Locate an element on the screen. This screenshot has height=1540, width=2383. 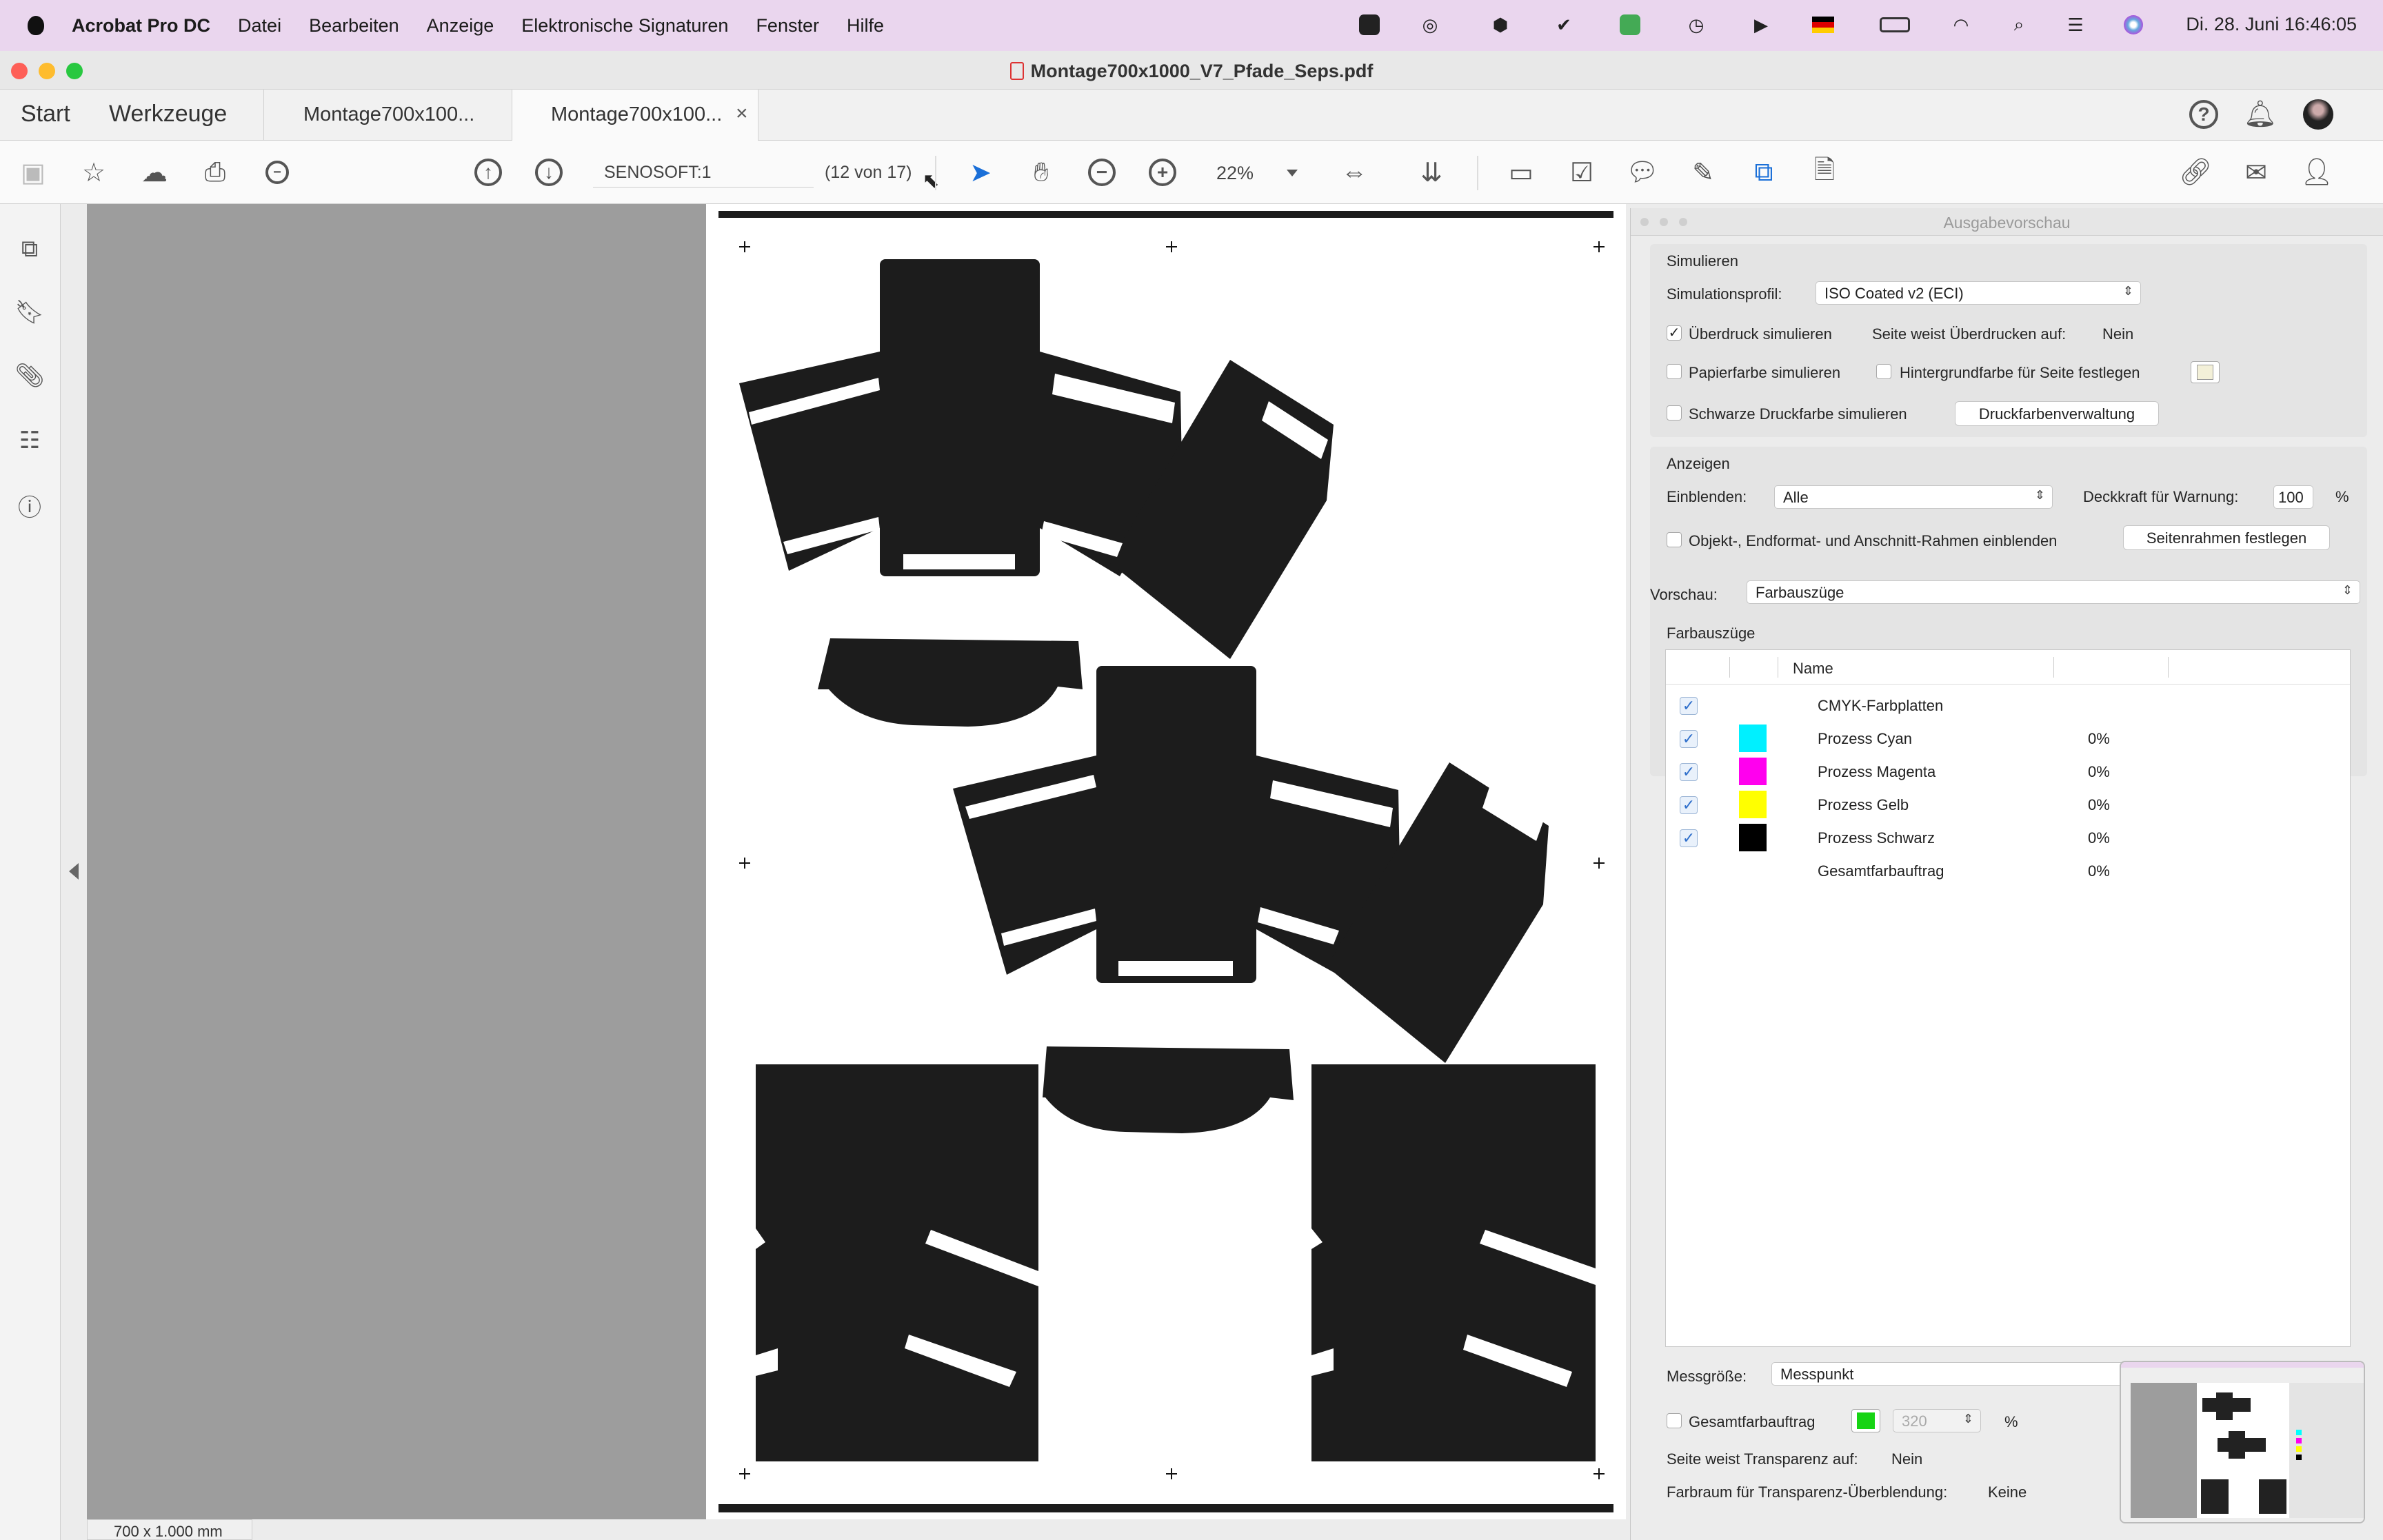
menu-hilfe: Hilfe is located at coordinates (865, 26).